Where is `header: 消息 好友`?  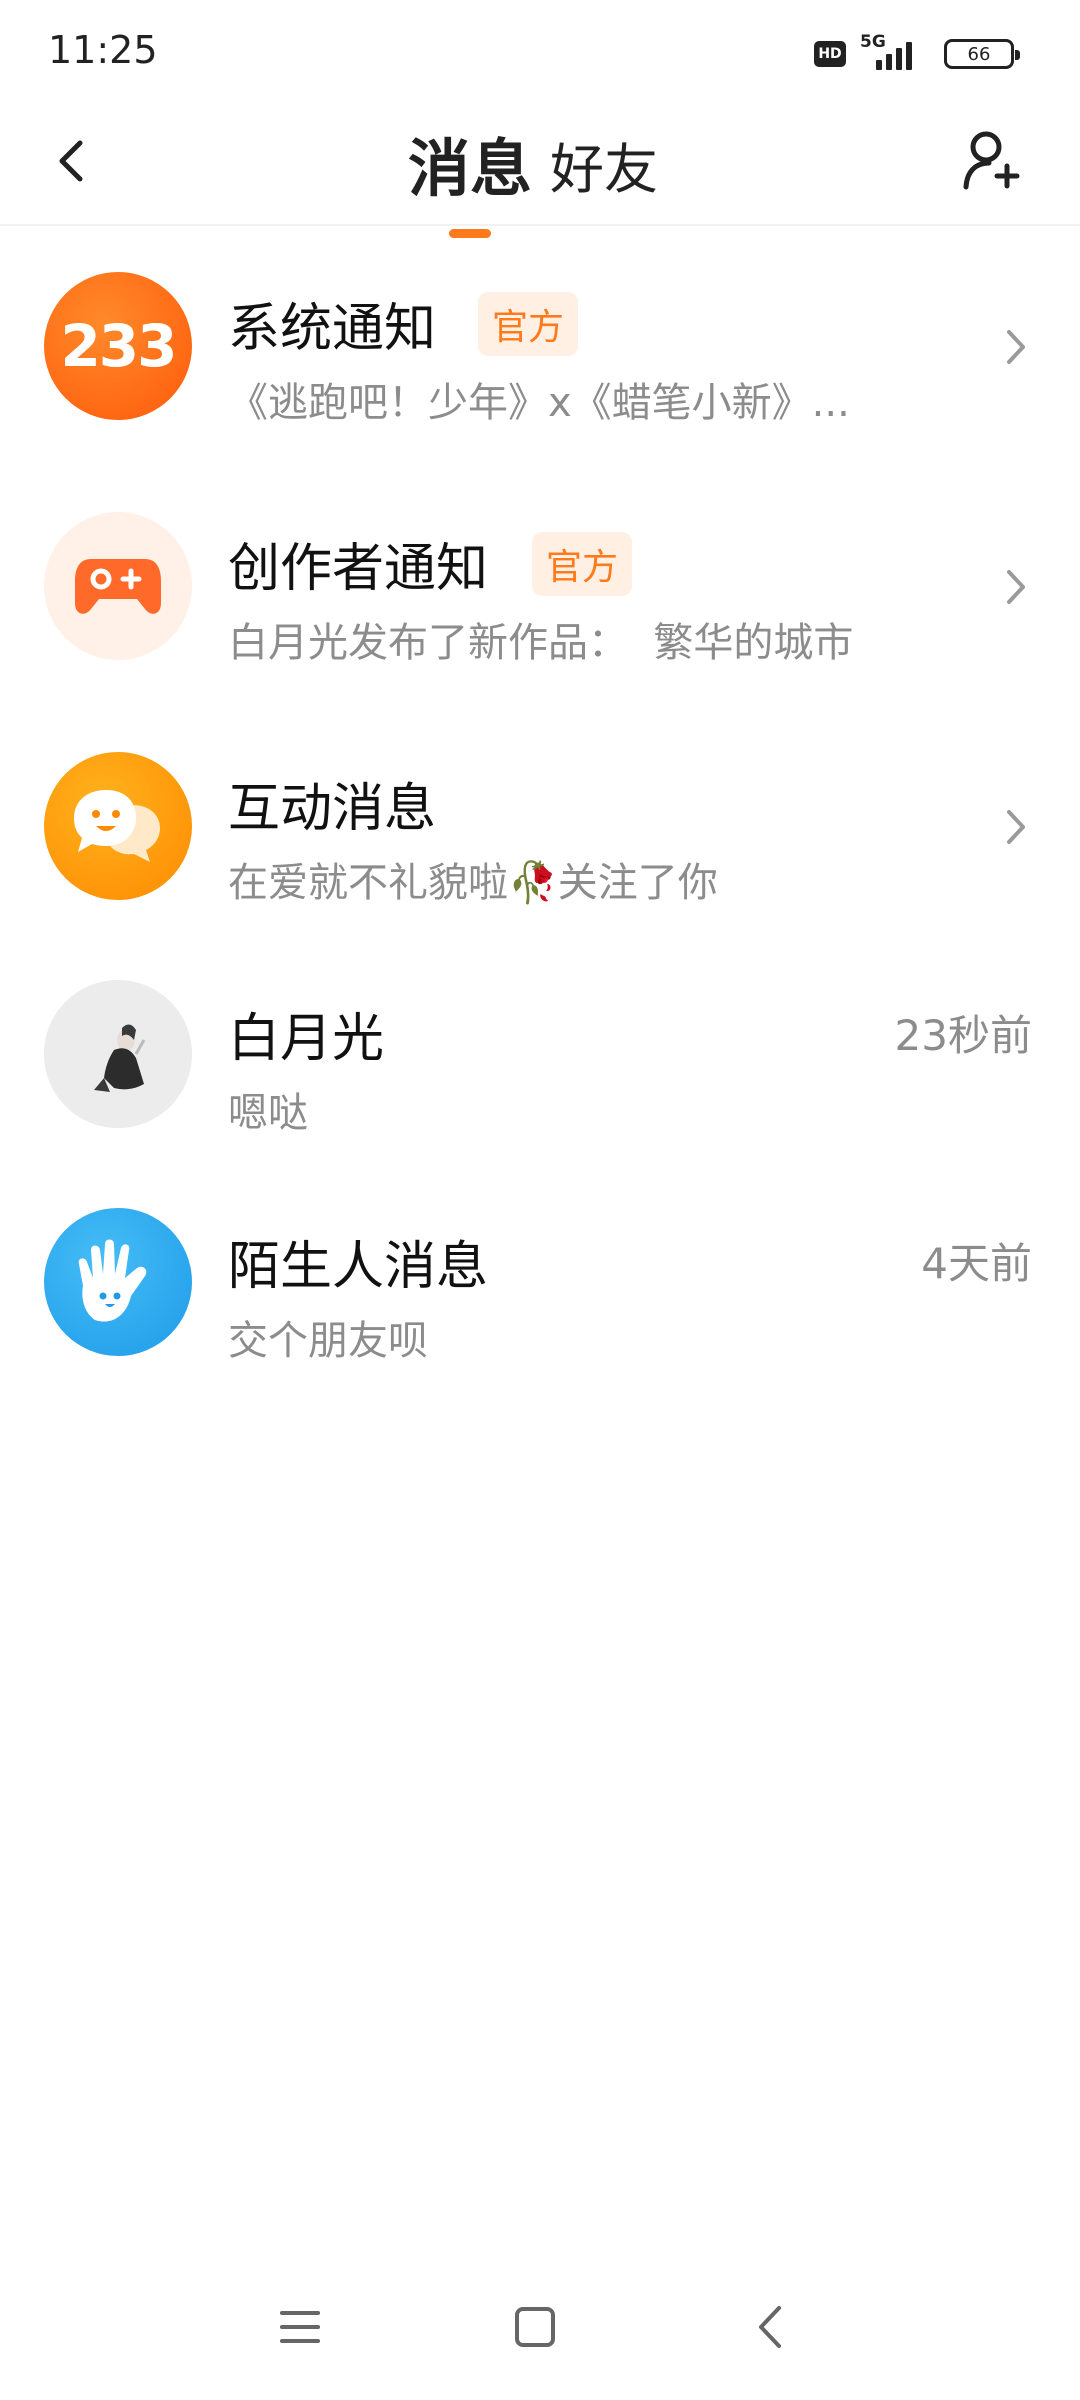
header: 消息 好友 is located at coordinates (540, 171).